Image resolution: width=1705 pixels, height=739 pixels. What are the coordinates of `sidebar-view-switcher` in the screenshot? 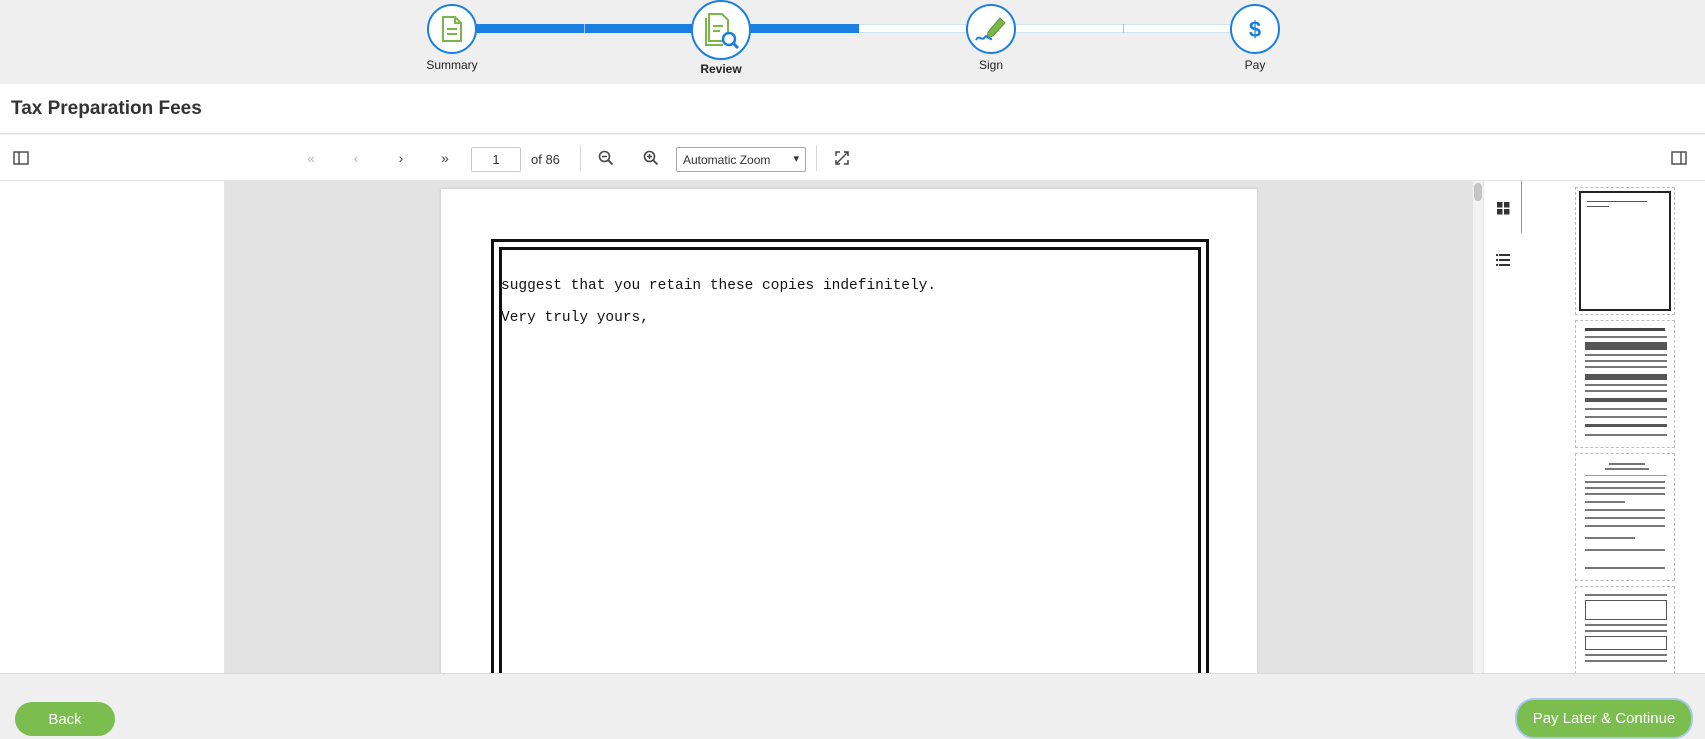 It's located at (1503, 427).